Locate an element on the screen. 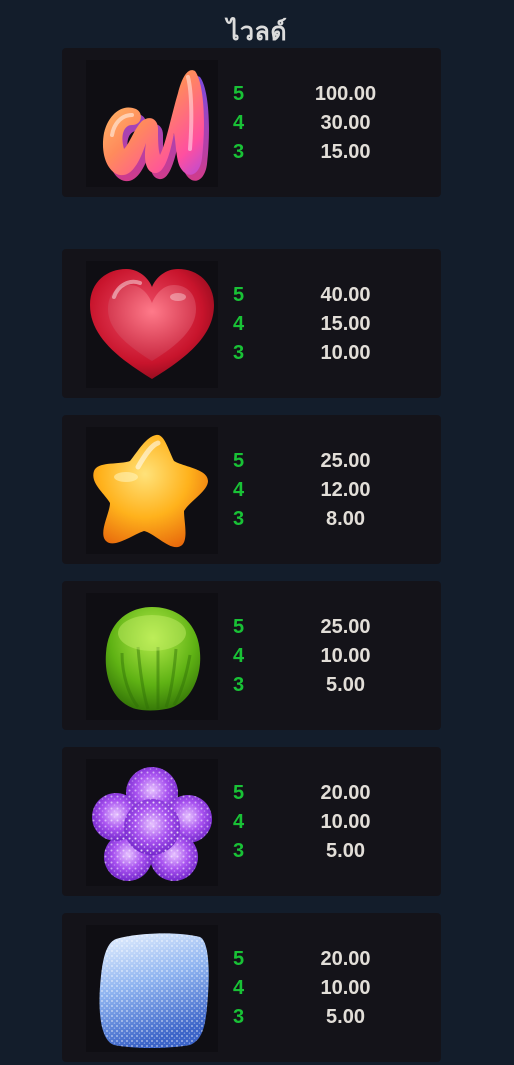 The width and height of the screenshot is (514, 1065). payout-row: 3 15.00 is located at coordinates (251, 152).